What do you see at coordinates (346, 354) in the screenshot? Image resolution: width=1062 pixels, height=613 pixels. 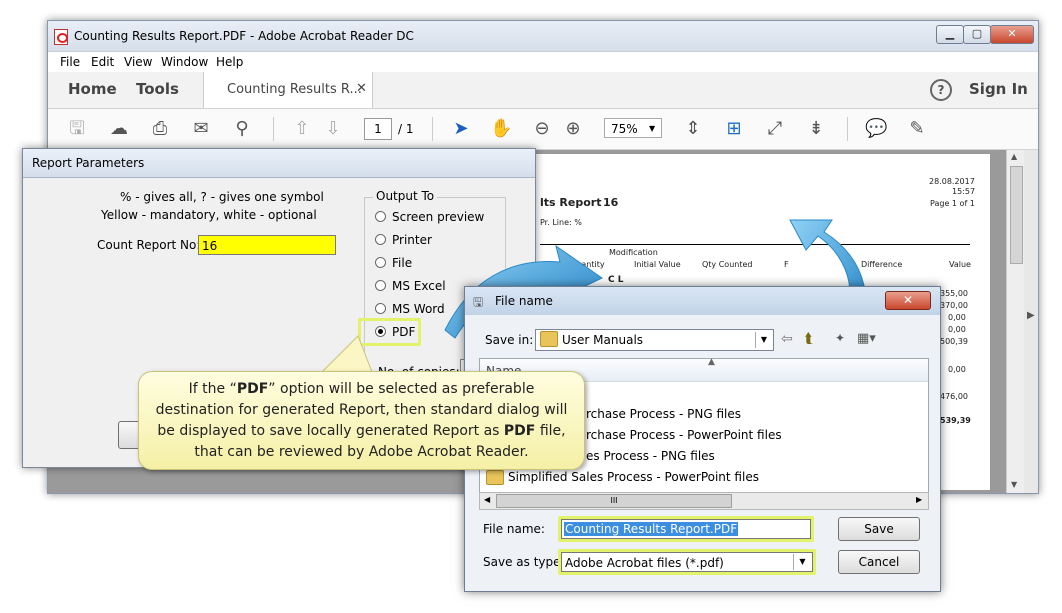 I see `callout-pointer` at bounding box center [346, 354].